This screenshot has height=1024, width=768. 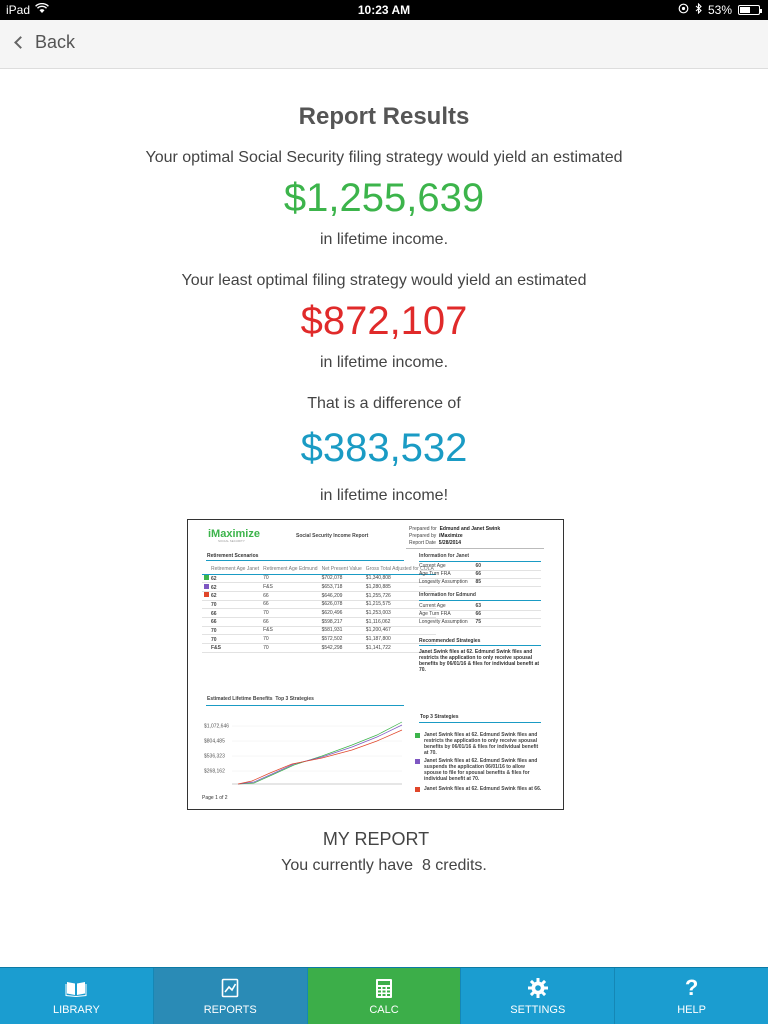 What do you see at coordinates (384, 198) in the screenshot?
I see `optimal-amount: $1,255,639` at bounding box center [384, 198].